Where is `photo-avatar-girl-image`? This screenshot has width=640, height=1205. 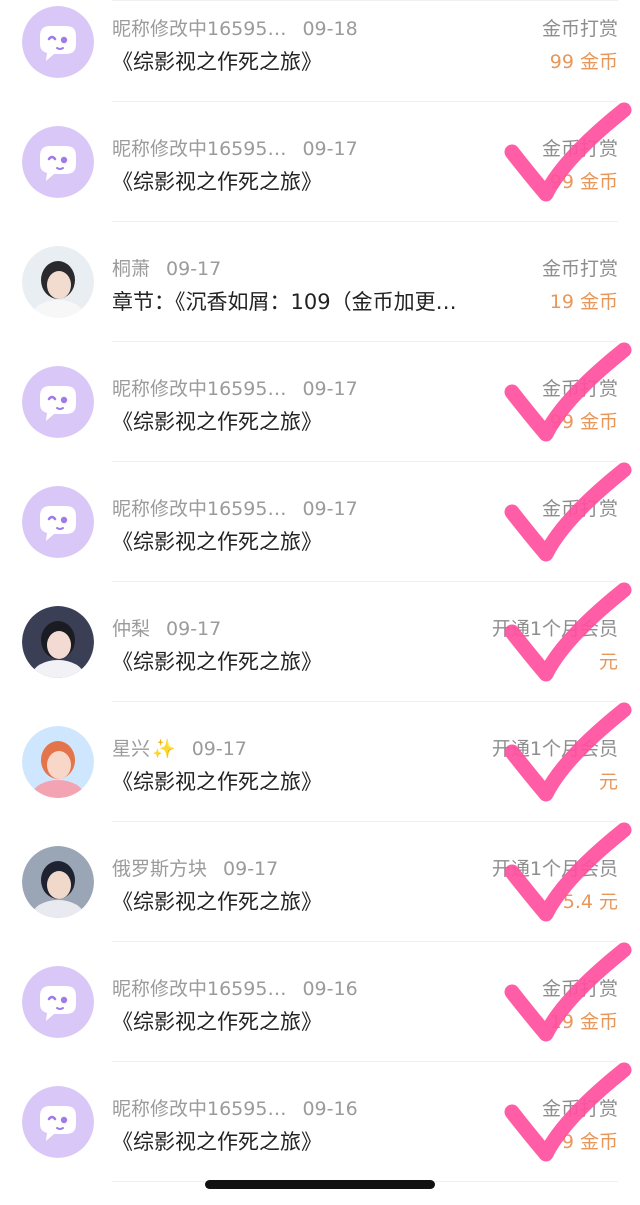
photo-avatar-girl-image is located at coordinates (58, 642).